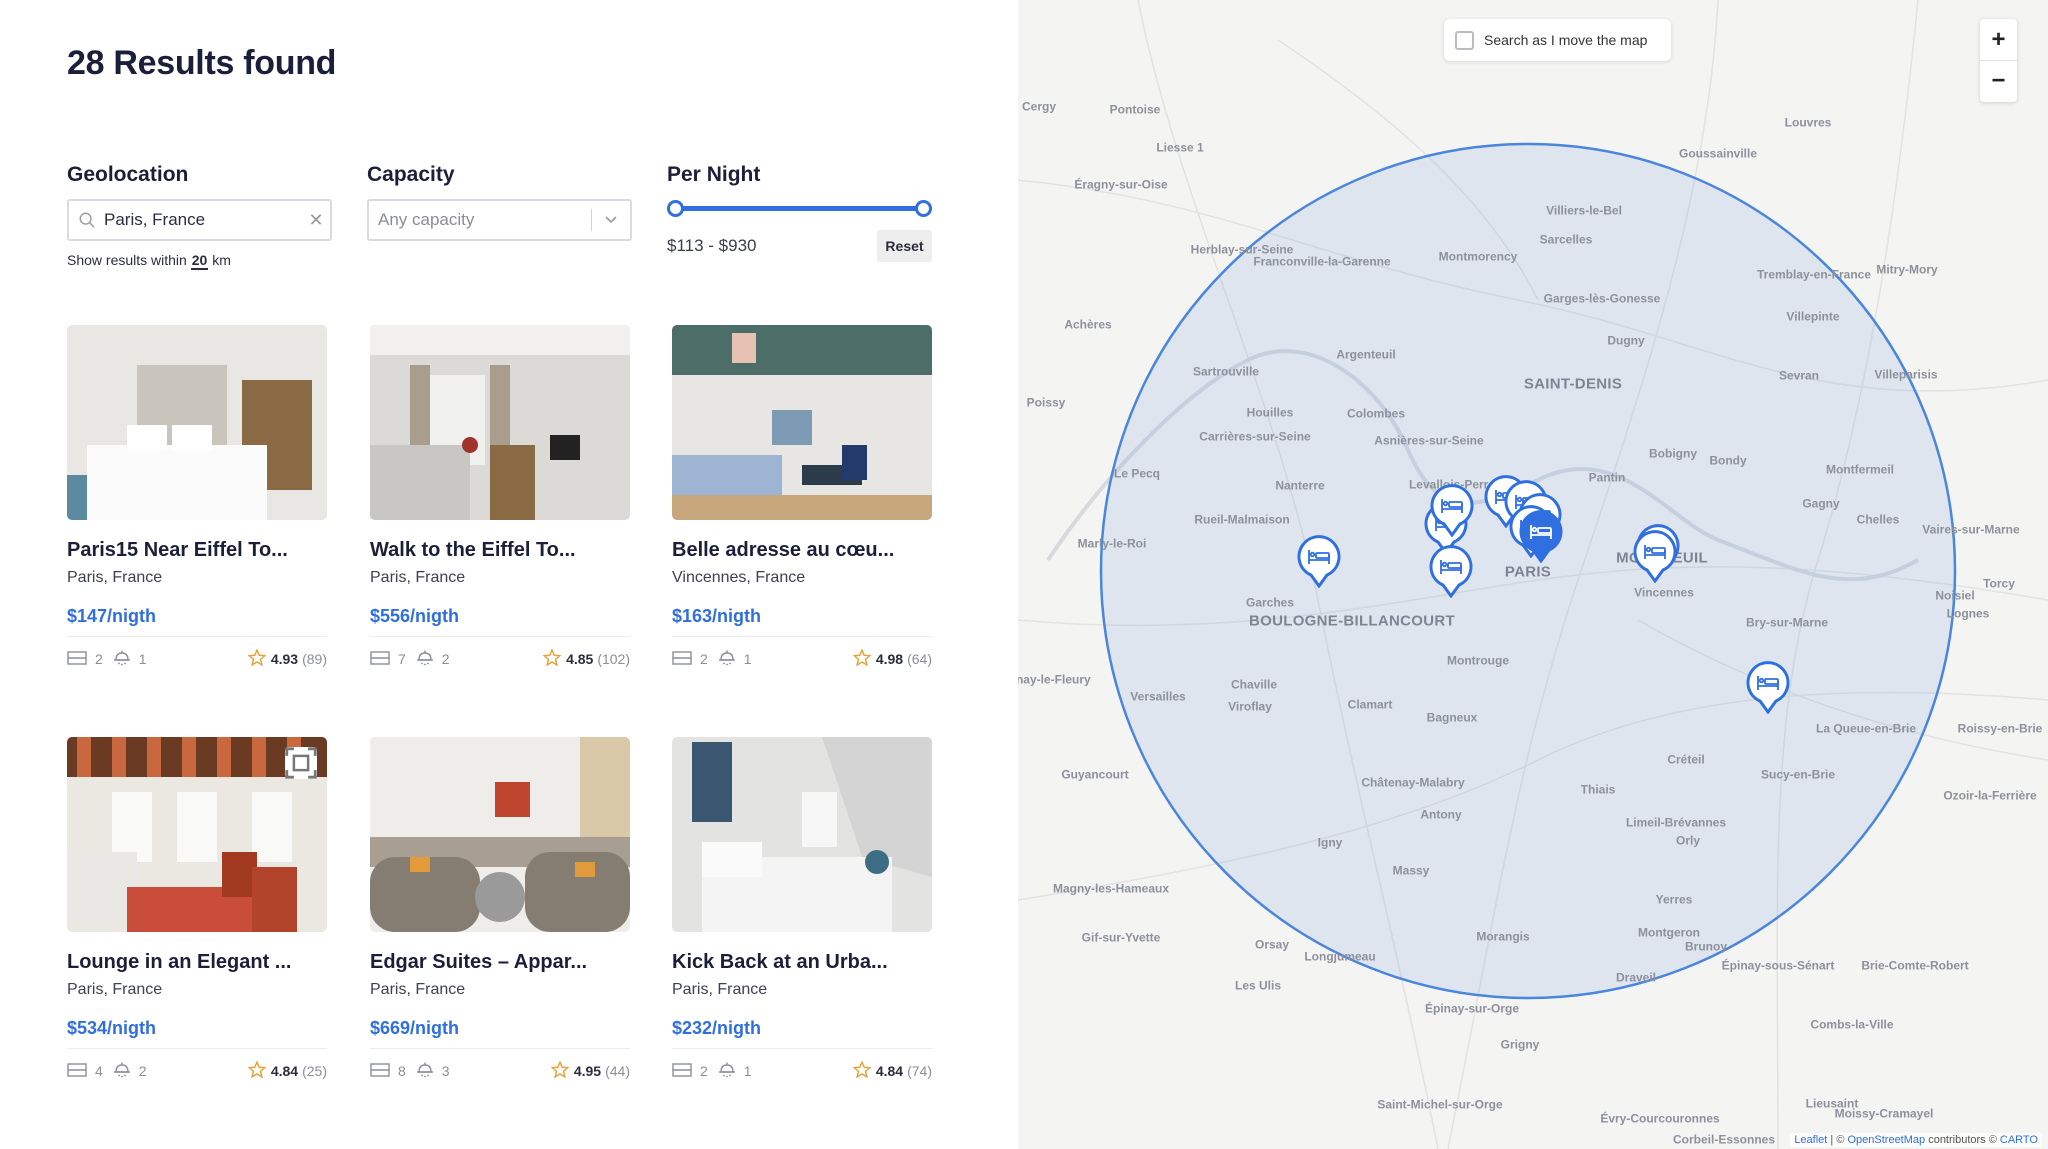 This screenshot has height=1149, width=2048. Describe the element at coordinates (675, 208) in the screenshot. I see `slider-min-handle` at that location.